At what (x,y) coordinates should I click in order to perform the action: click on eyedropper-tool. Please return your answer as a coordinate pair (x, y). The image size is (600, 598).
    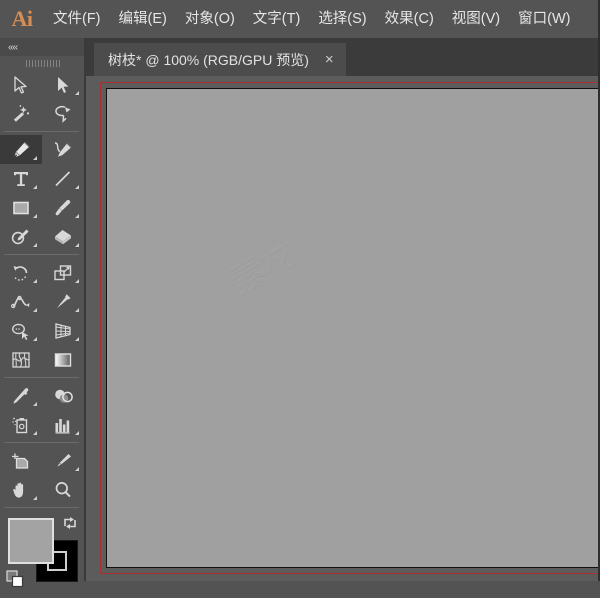
    Looking at the image, I should click on (21, 395).